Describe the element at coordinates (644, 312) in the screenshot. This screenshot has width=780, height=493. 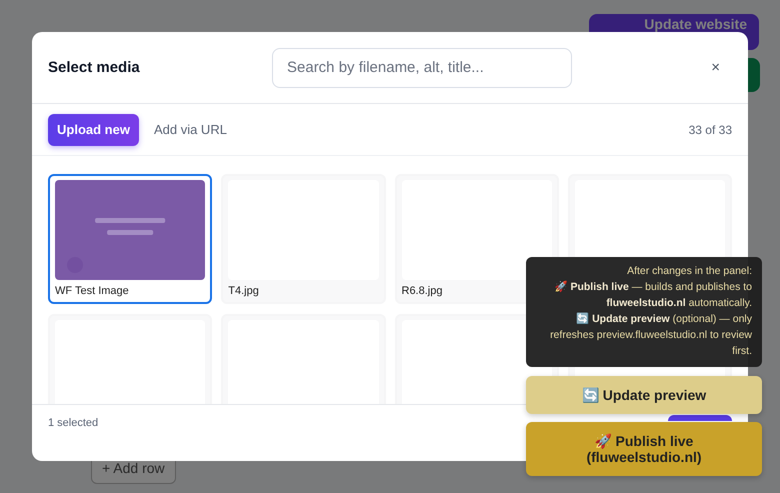
I see `help-tooltip: After changes in the panel: 🚀 Publish live — builds and publishes to fluweelstudio.nl automatically. 🔄 Update preview (optional) — only refreshes preview.fluweelstudio.nl to review first.` at that location.